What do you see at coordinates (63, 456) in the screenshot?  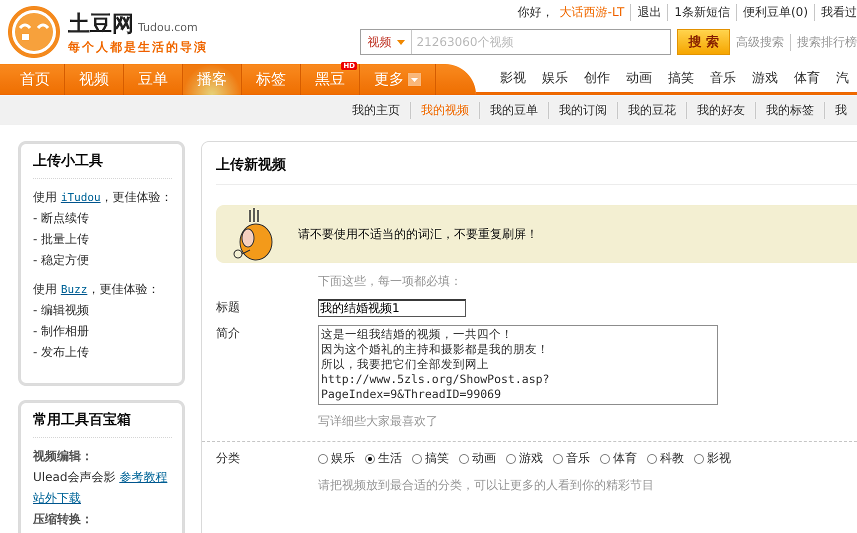 I see `section-heading: 视频编辑：` at bounding box center [63, 456].